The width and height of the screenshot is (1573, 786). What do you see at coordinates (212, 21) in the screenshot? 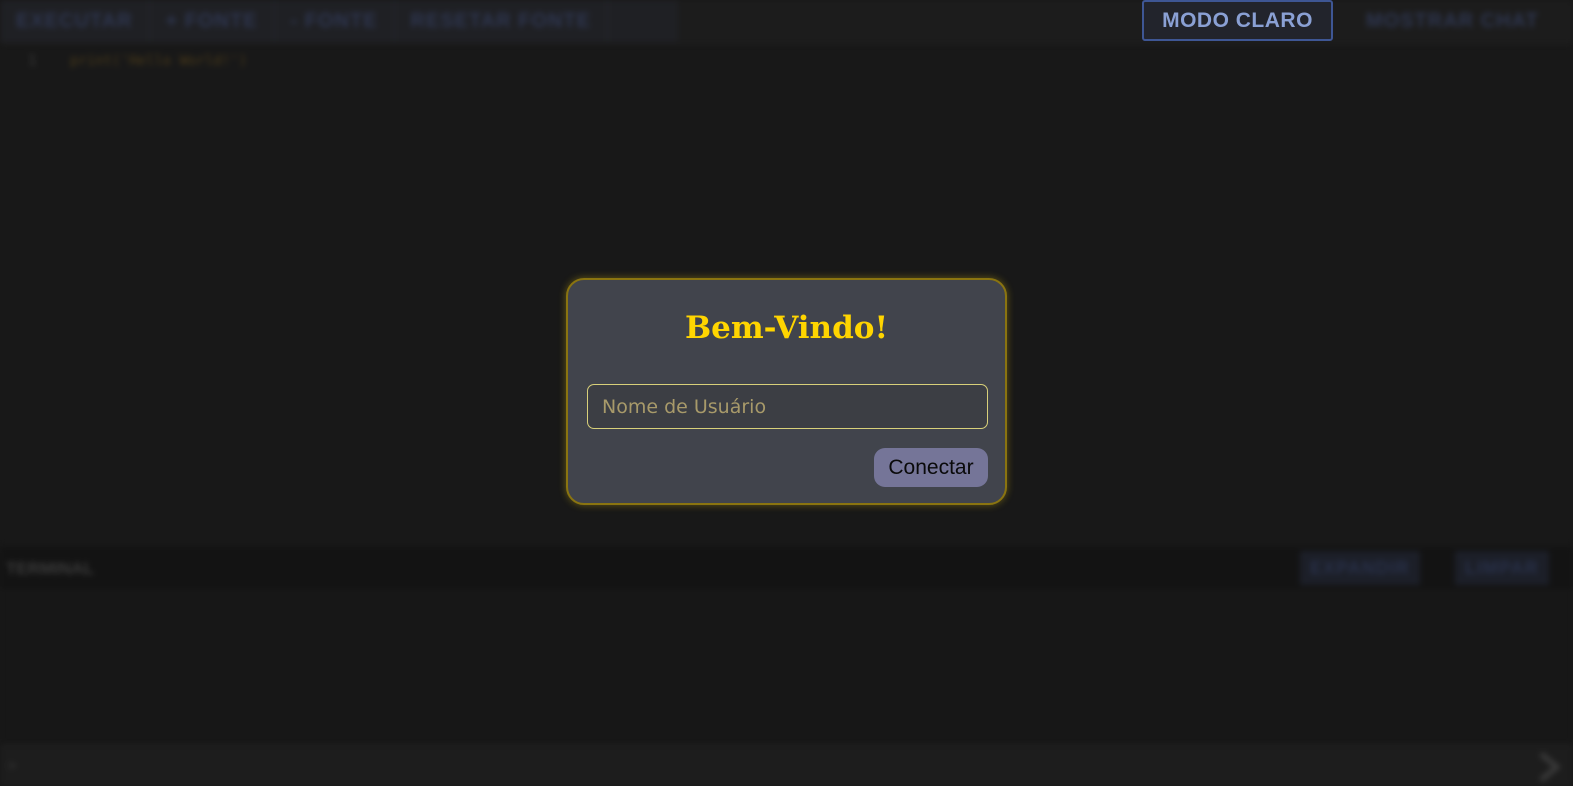
I see `increase-font-button: + FONTE` at bounding box center [212, 21].